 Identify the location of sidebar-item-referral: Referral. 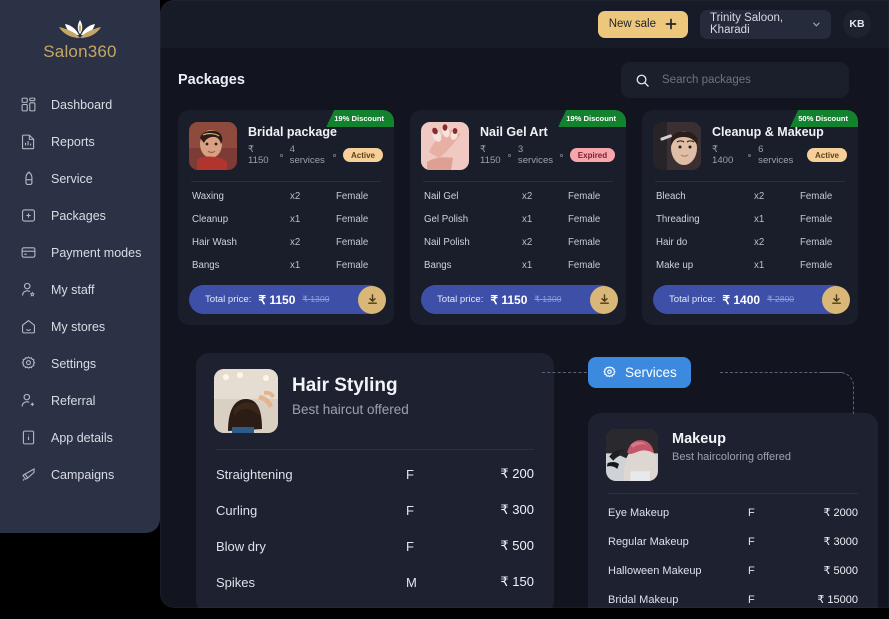
(80, 400).